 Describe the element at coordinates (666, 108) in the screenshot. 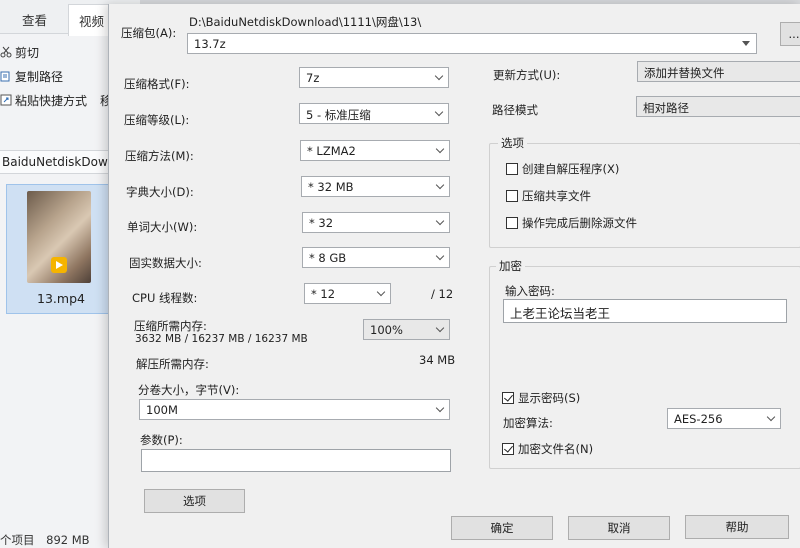

I see `path-mode-value: 相对路径` at that location.